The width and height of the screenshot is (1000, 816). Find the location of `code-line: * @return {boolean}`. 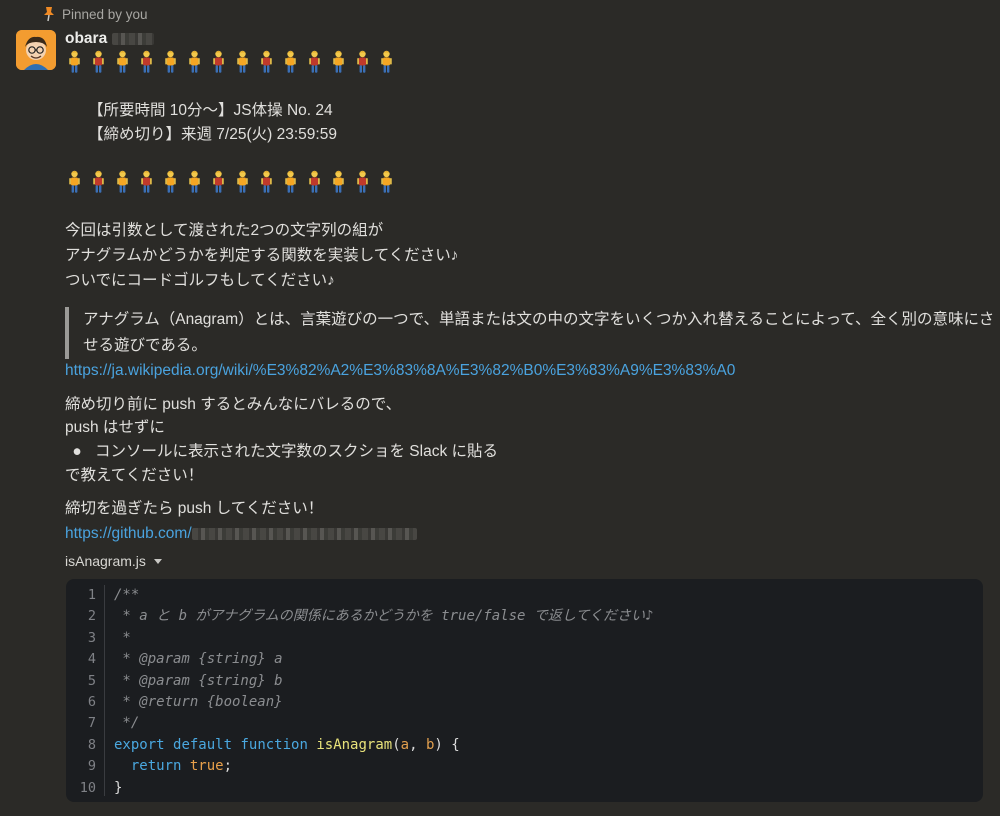

code-line: * @return {boolean} is located at coordinates (198, 701).